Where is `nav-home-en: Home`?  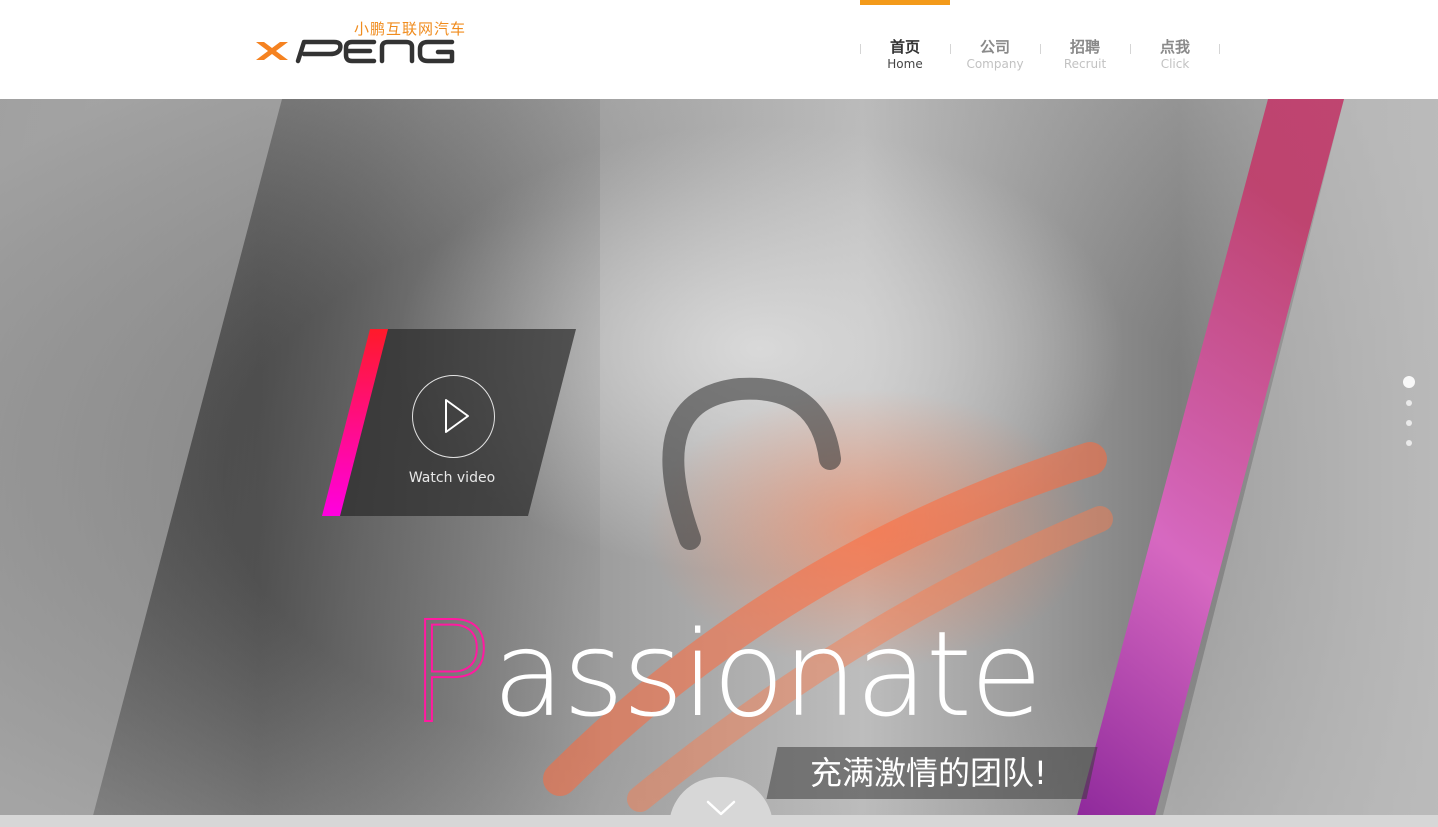 nav-home-en: Home is located at coordinates (905, 64).